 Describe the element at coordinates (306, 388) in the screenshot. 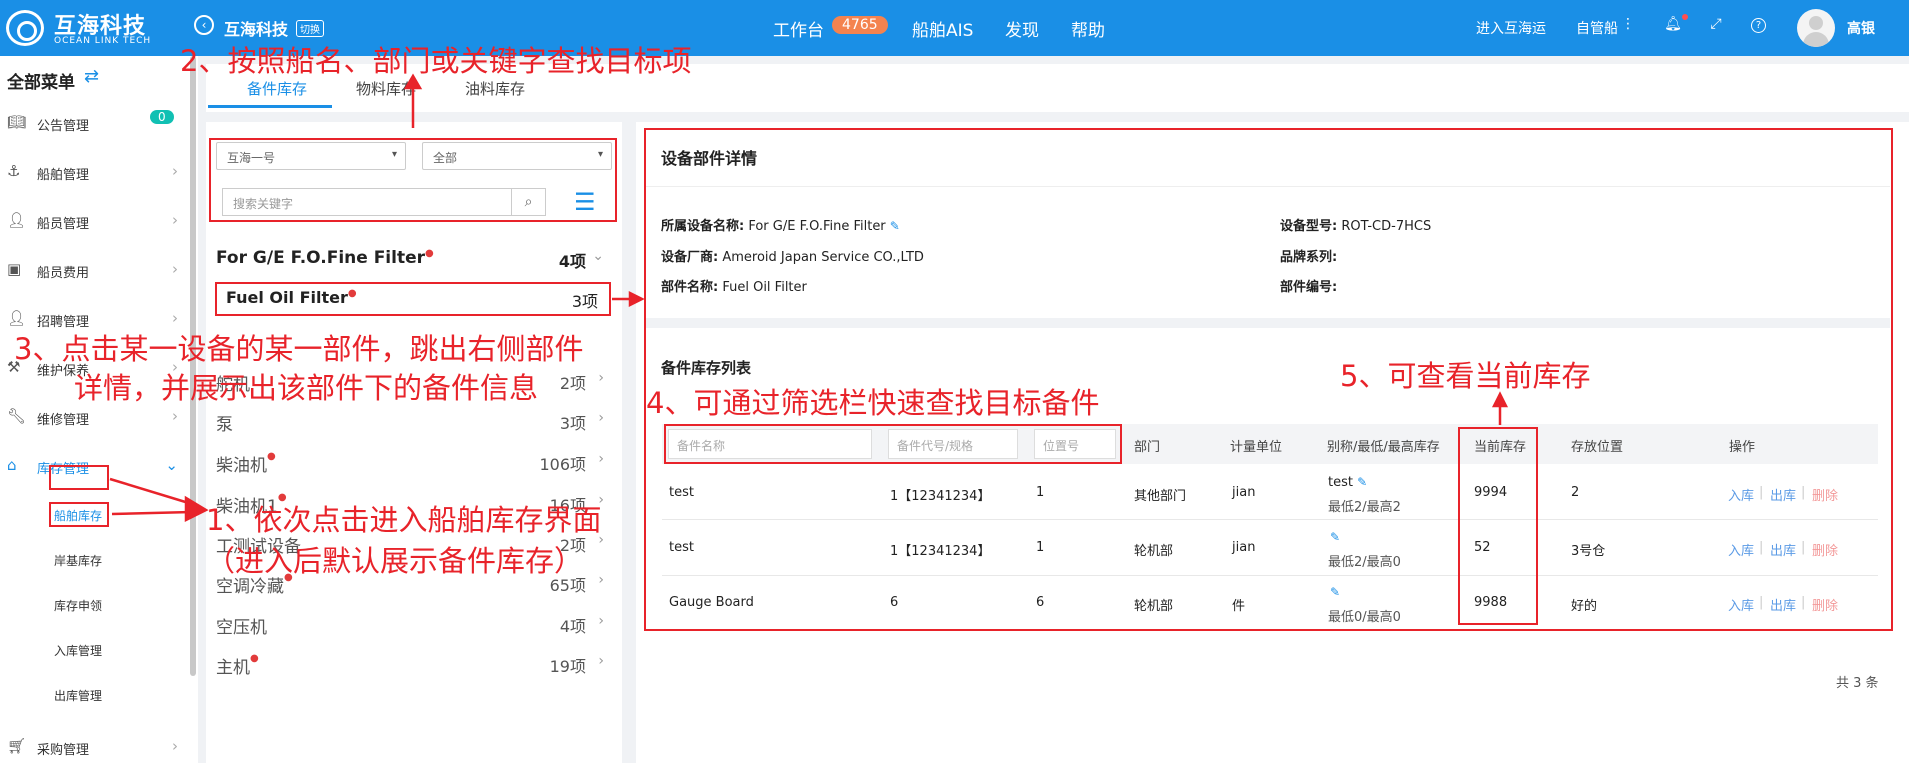

I see `annotation-step3-line2: 详情，并展示出该部件下的备件信息` at that location.